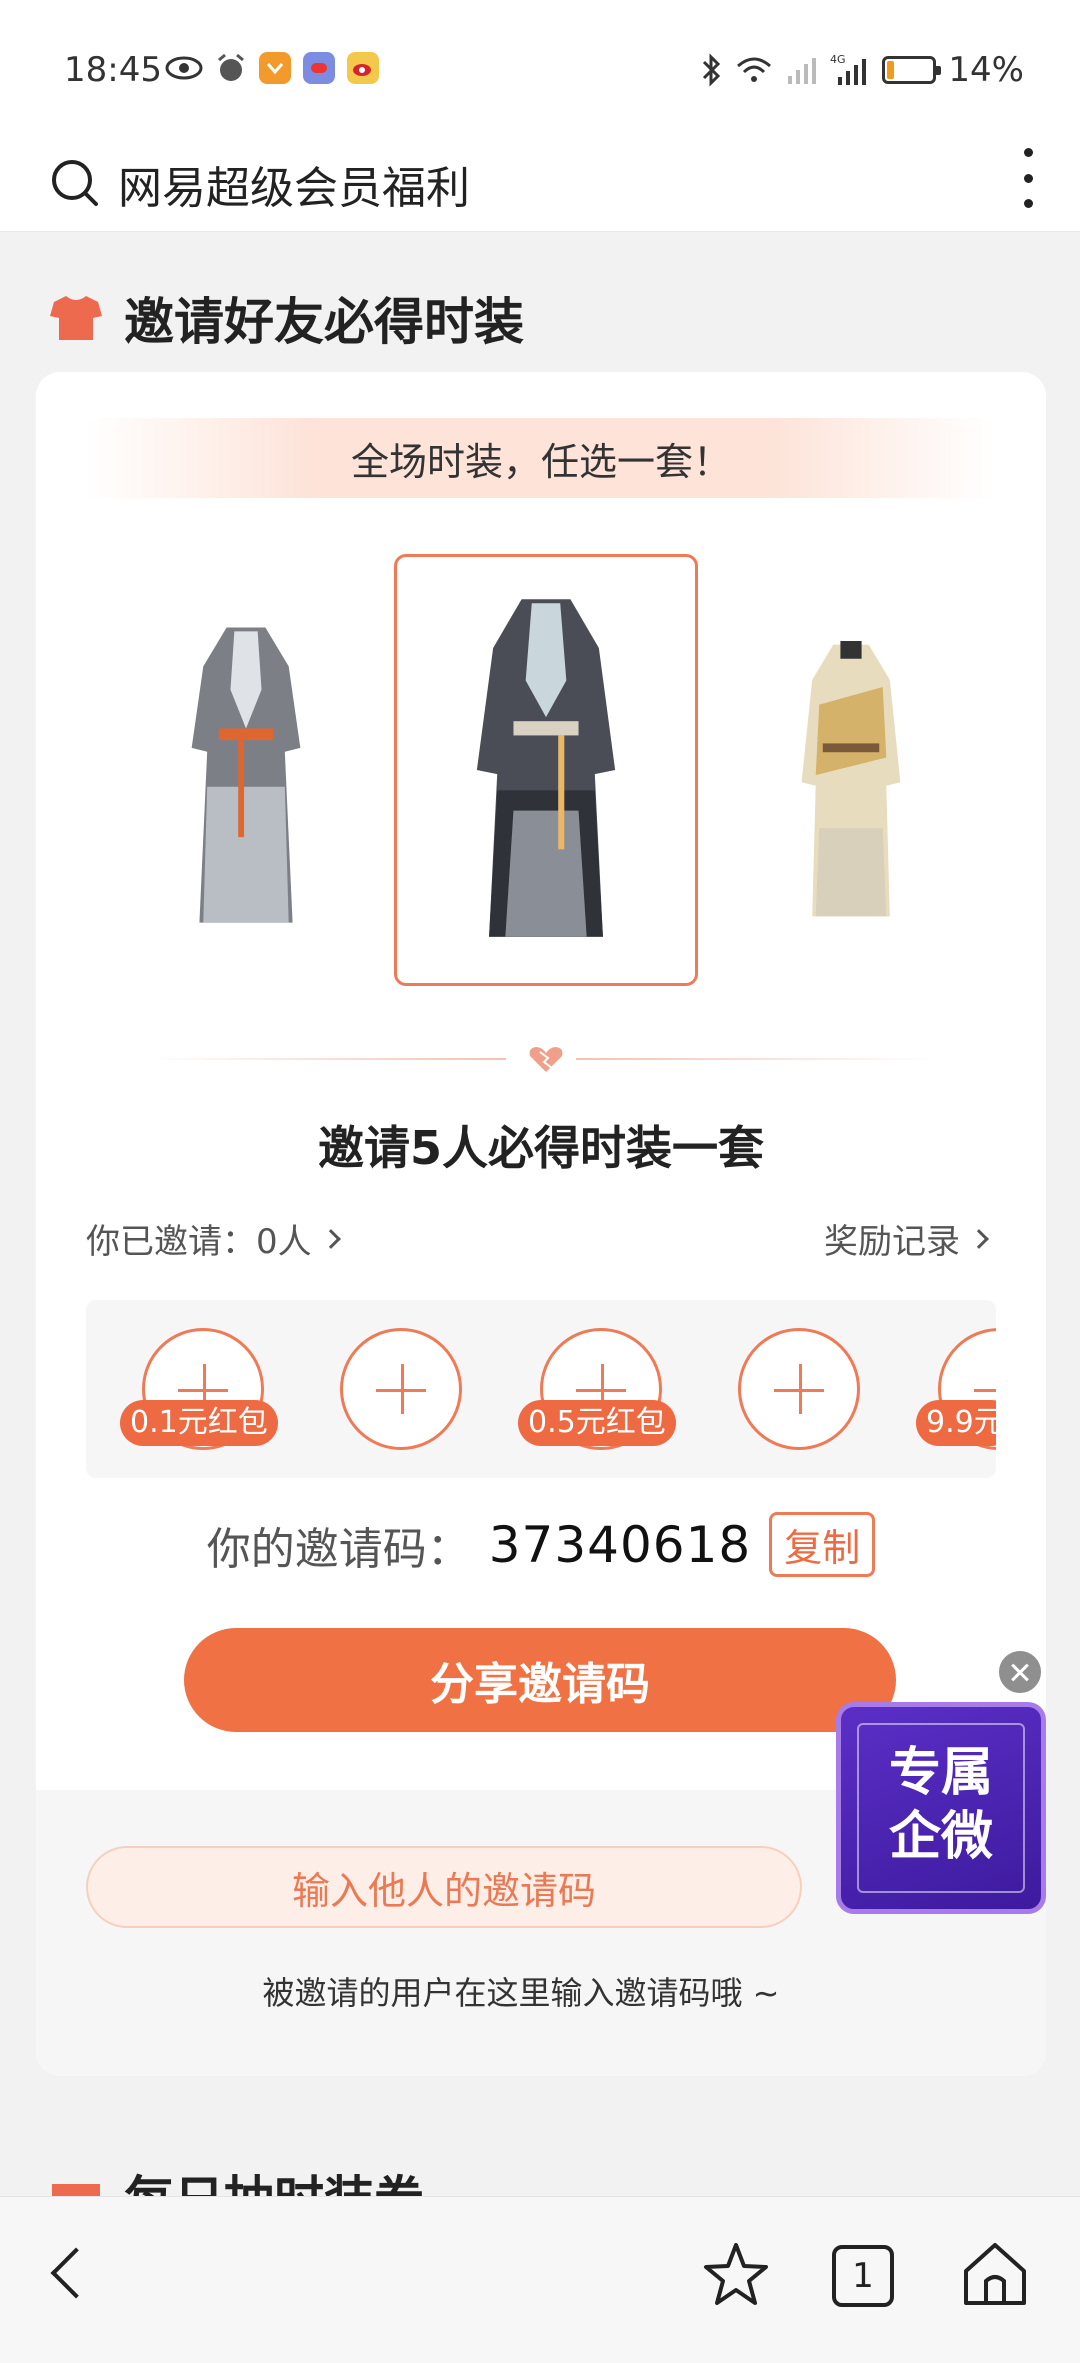  What do you see at coordinates (754, 69) in the screenshot?
I see `wifi-icon` at bounding box center [754, 69].